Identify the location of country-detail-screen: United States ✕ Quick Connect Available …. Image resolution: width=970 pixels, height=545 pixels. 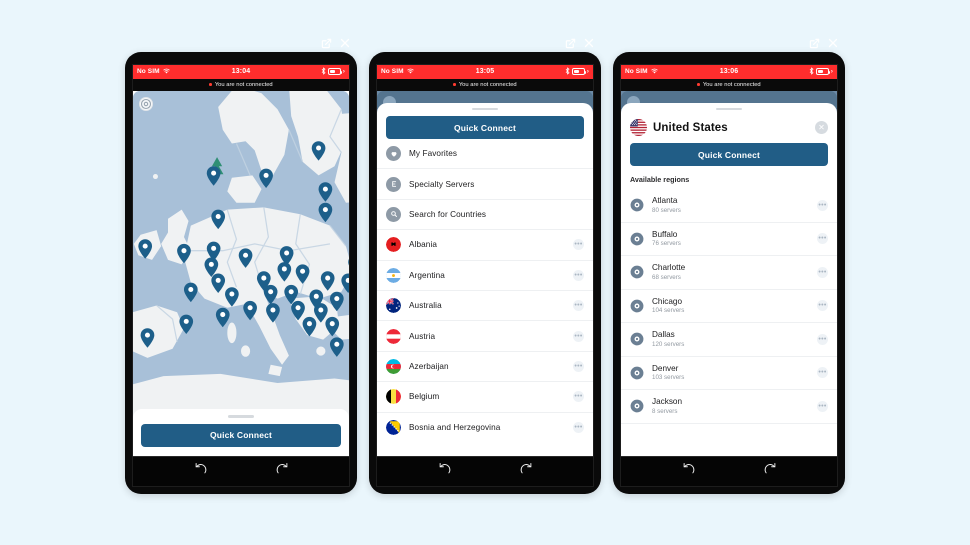
(729, 273).